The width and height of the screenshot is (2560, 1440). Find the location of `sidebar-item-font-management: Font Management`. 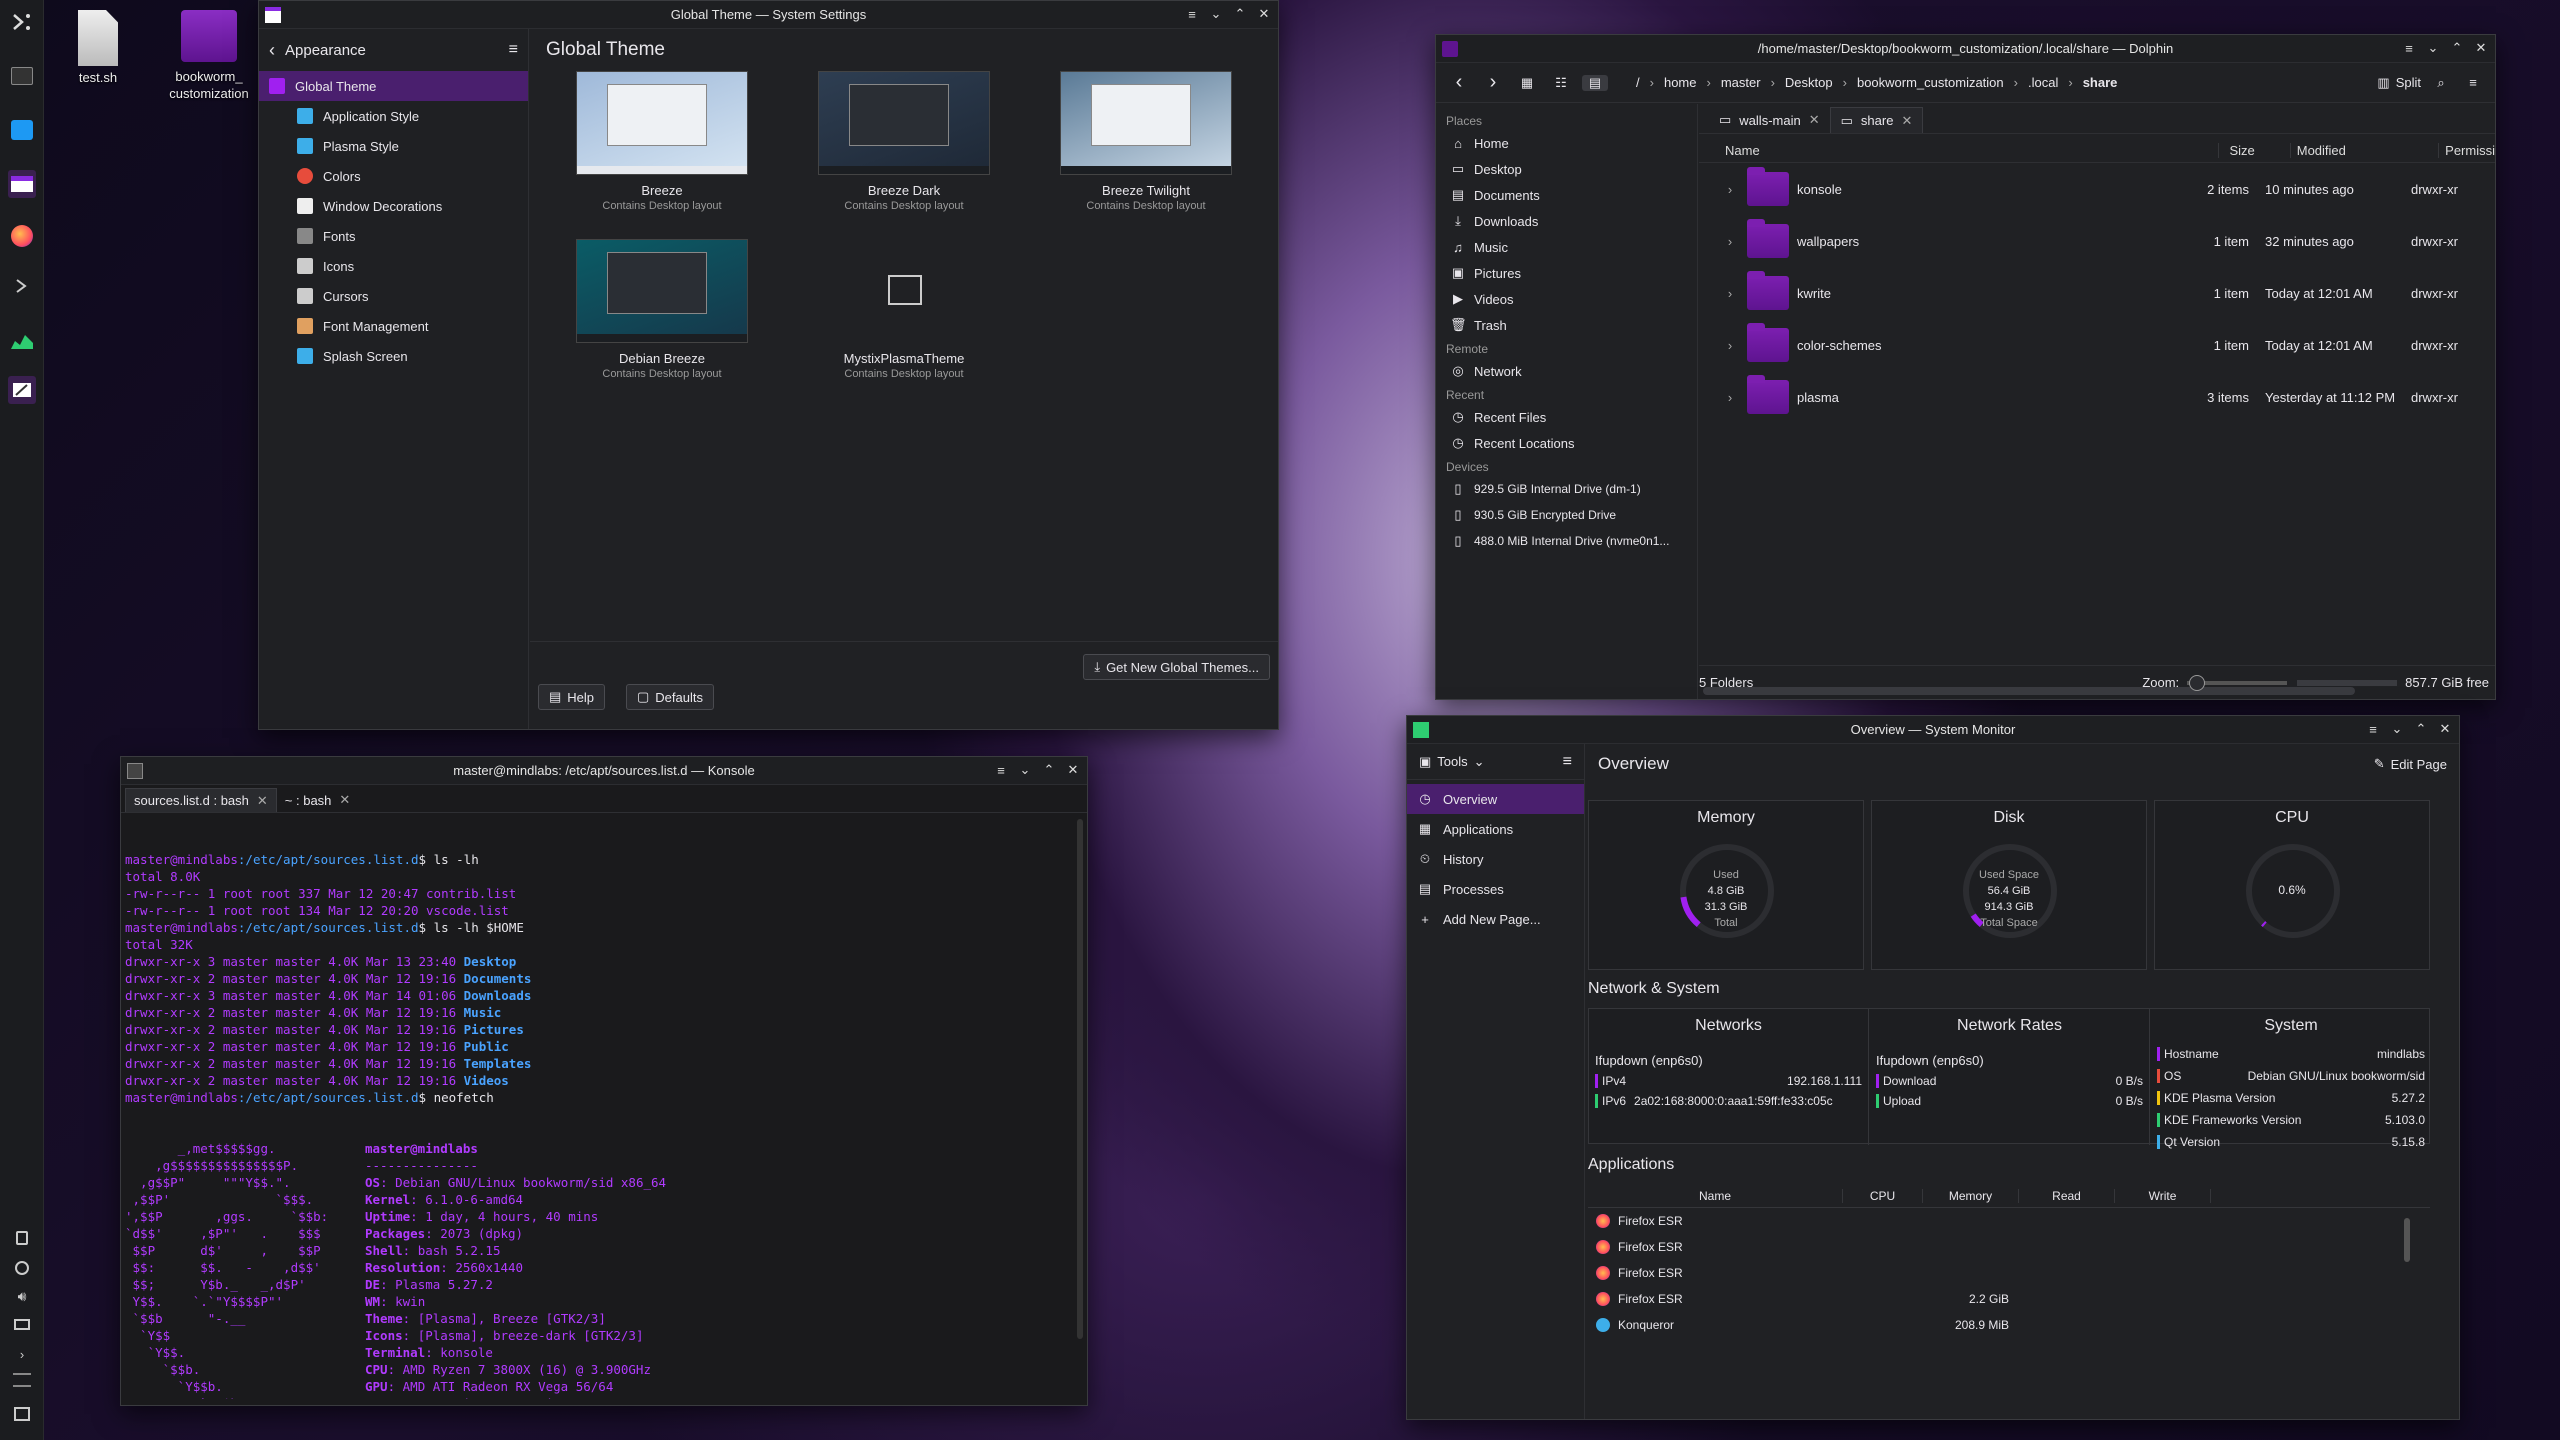

sidebar-item-font-management: Font Management is located at coordinates (393, 326).